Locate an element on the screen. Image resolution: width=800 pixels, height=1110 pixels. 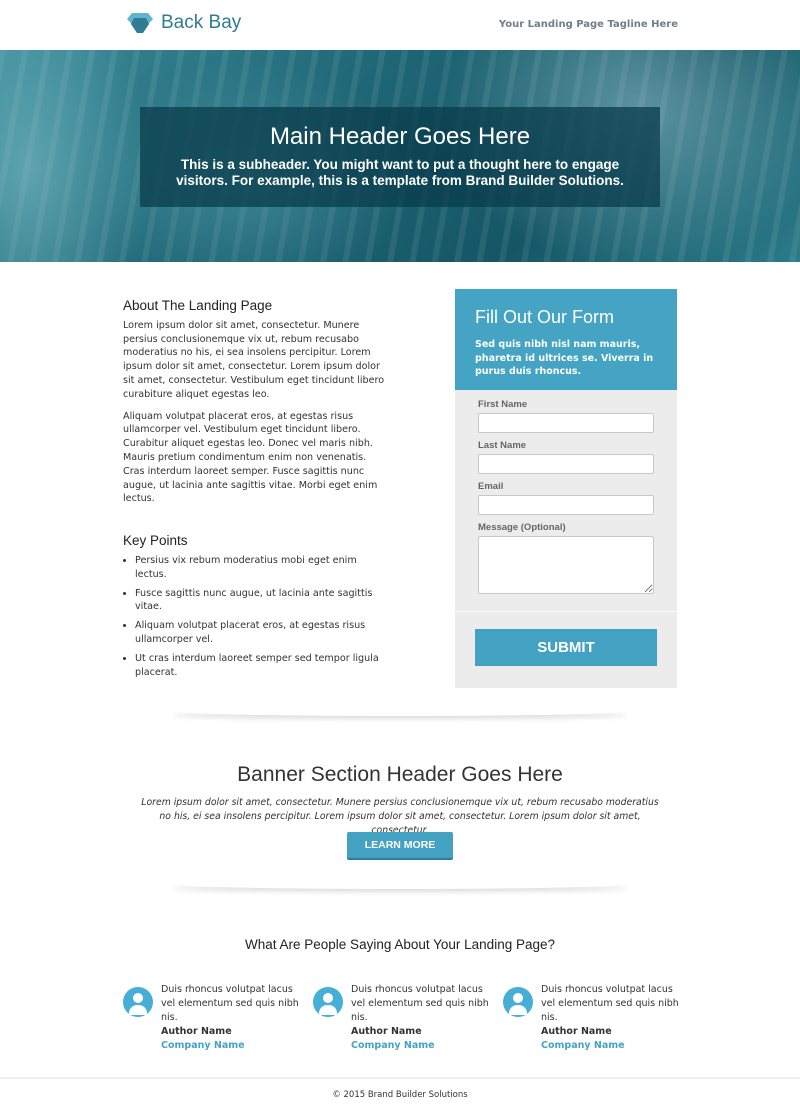
logo: Back Bay is located at coordinates (184, 23).